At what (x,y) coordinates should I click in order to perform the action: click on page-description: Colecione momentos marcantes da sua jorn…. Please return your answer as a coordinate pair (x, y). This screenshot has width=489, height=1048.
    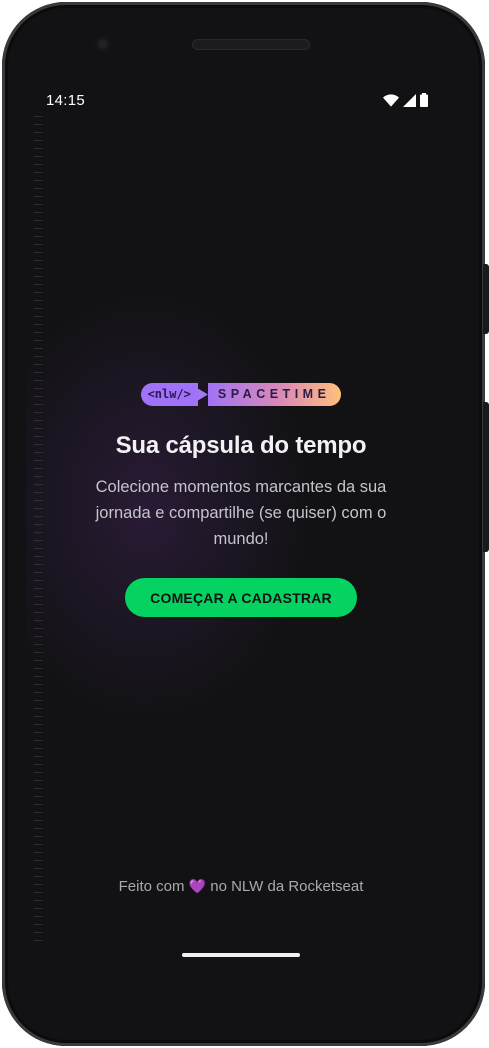
    Looking at the image, I should click on (241, 513).